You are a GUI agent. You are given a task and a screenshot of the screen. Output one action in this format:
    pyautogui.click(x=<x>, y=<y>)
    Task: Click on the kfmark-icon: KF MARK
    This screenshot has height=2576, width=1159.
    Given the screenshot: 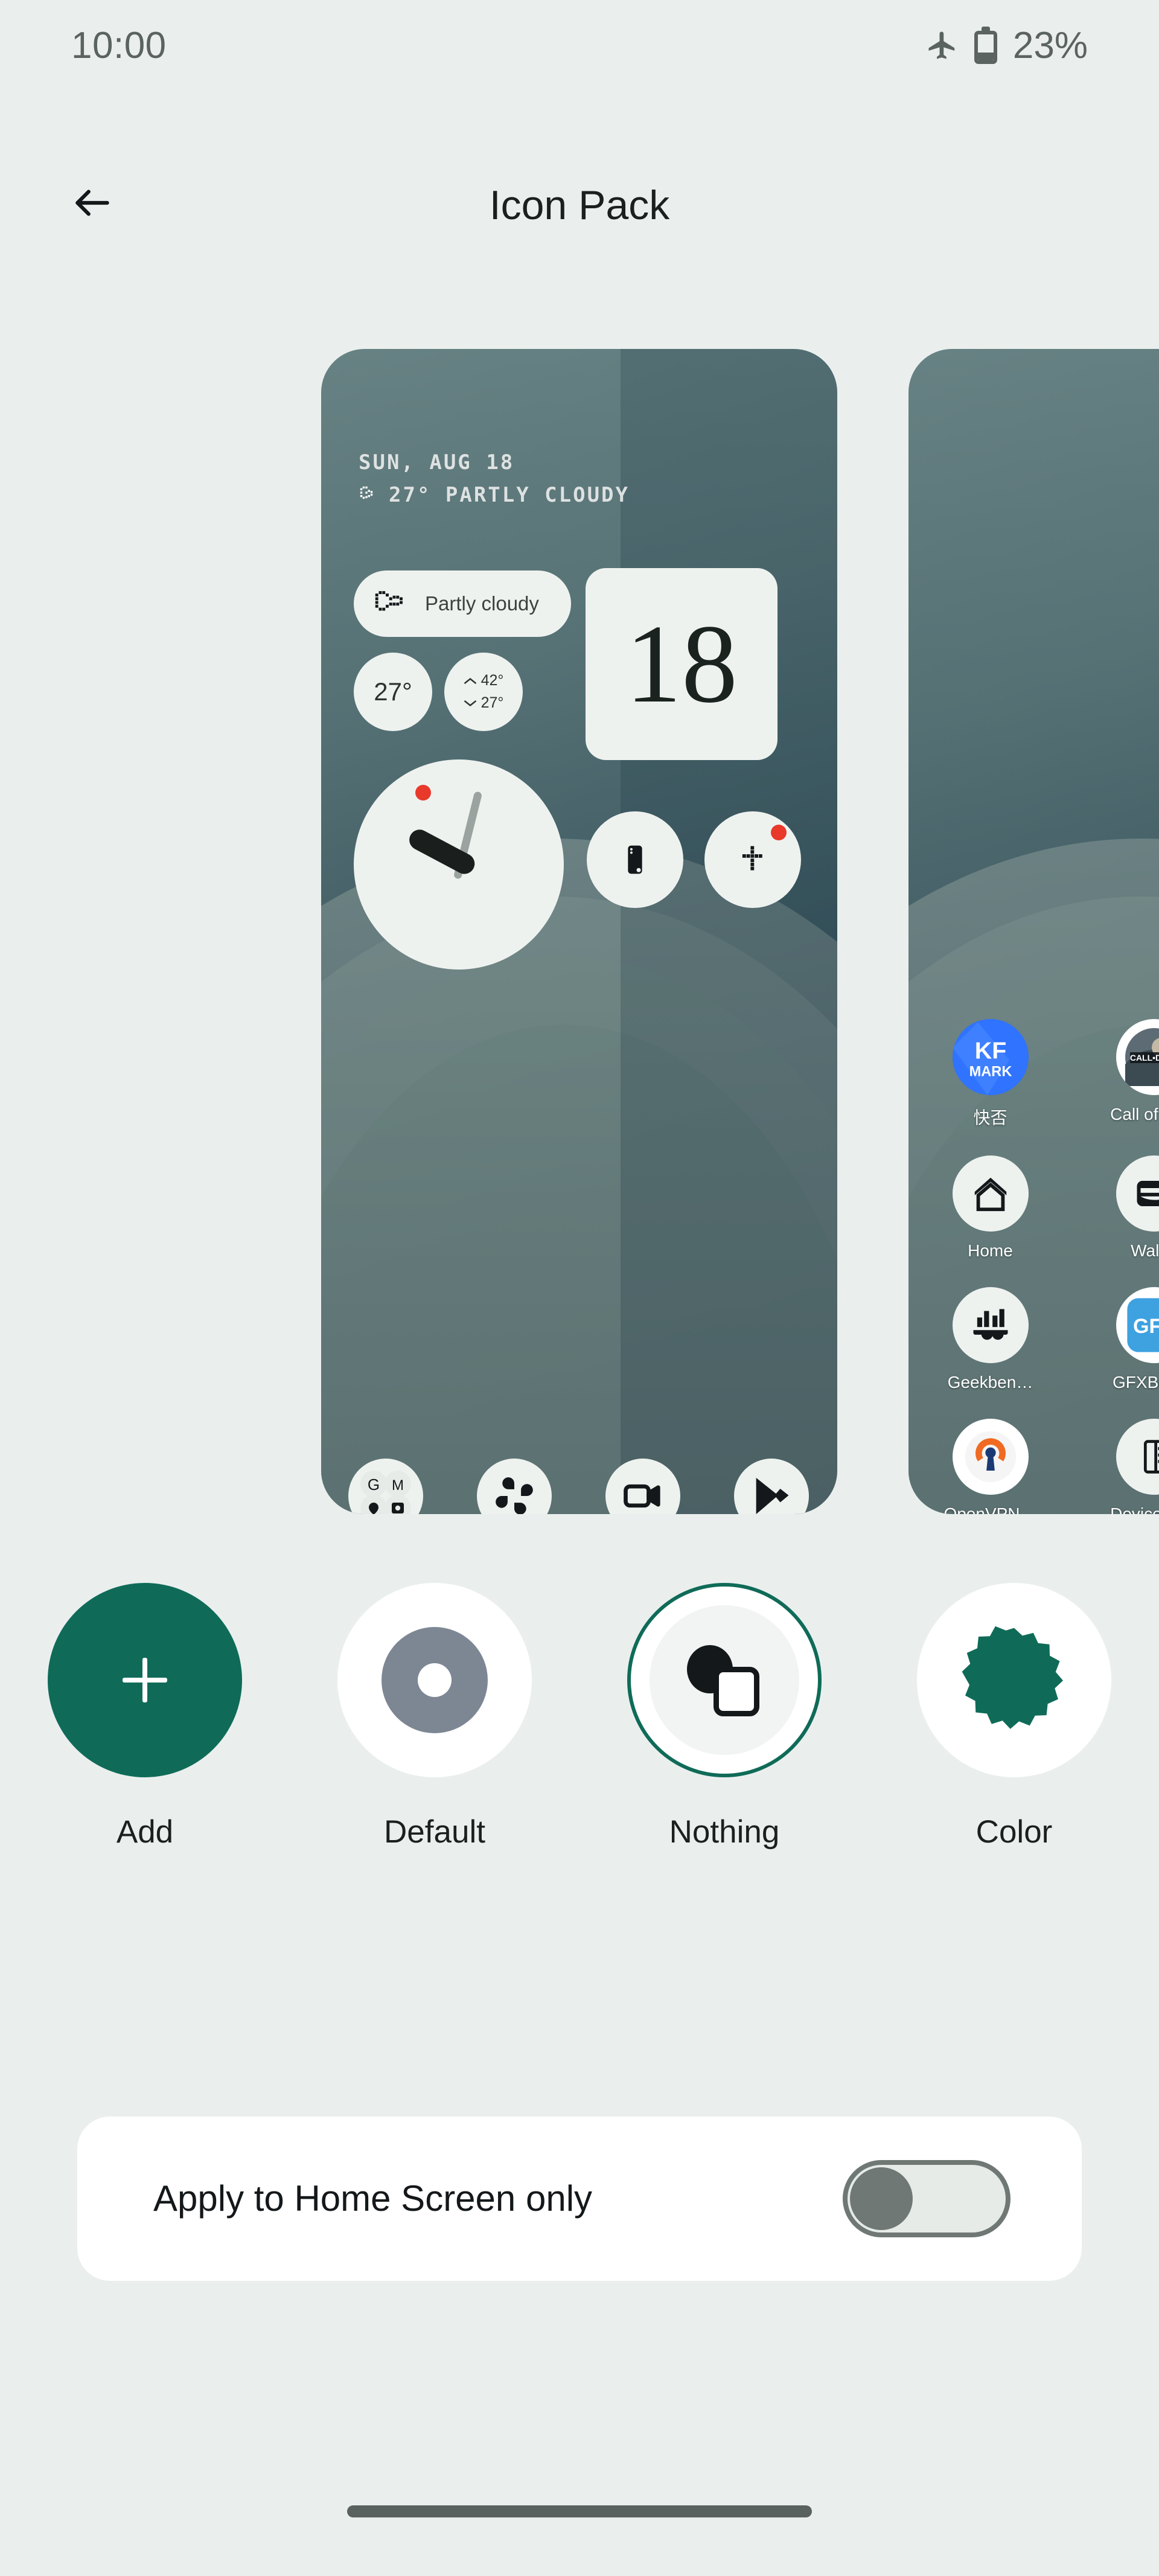 What is the action you would take?
    pyautogui.click(x=990, y=1057)
    